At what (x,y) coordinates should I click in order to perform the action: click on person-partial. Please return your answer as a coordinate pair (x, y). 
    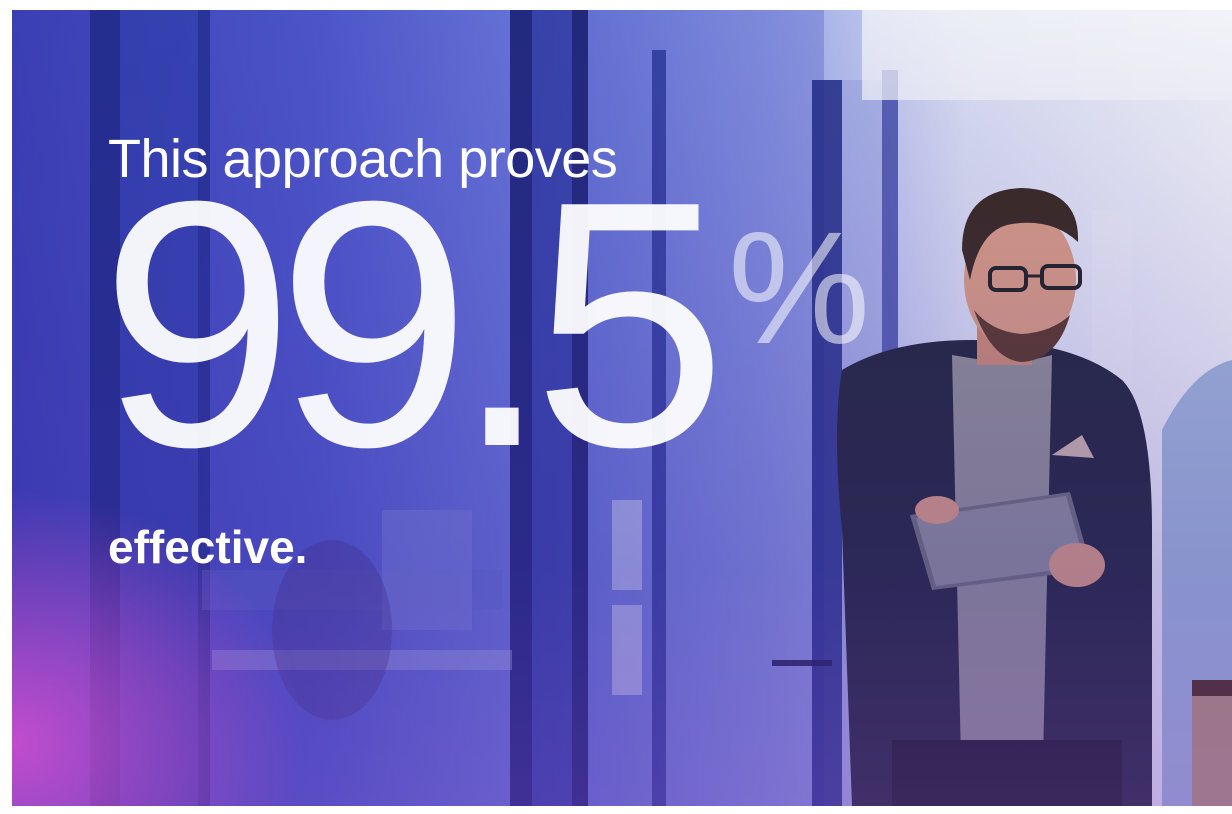
    Looking at the image, I should click on (1197, 583).